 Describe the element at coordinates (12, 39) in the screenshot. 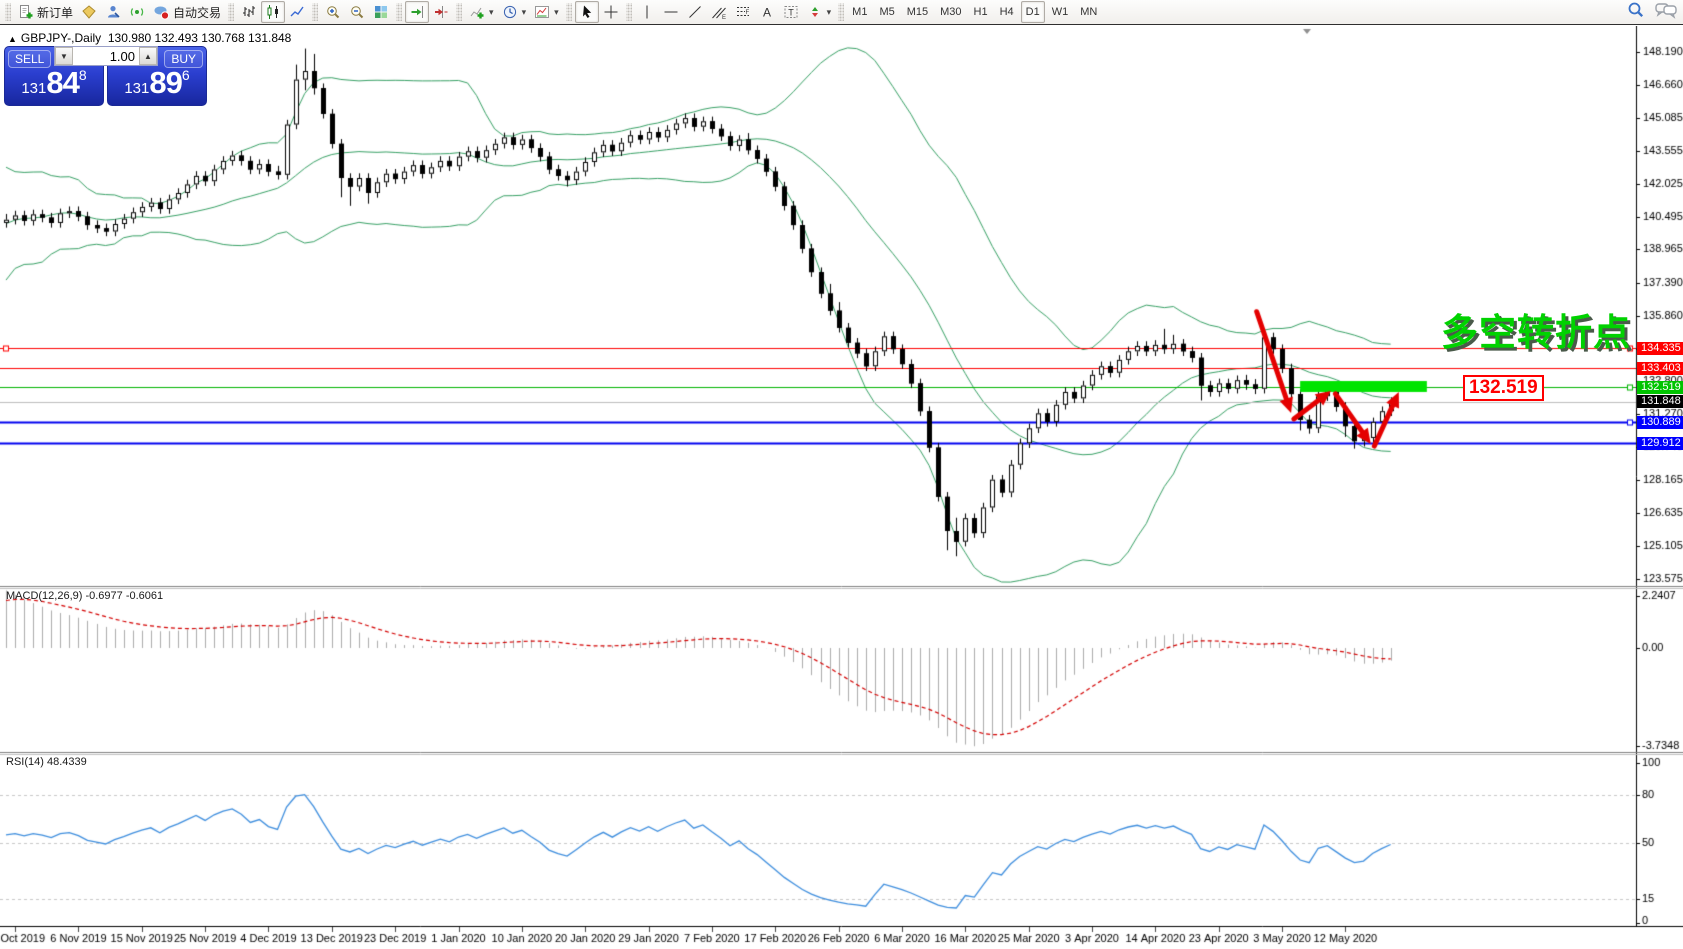

I see `collapse-panel-icon: ▲` at that location.